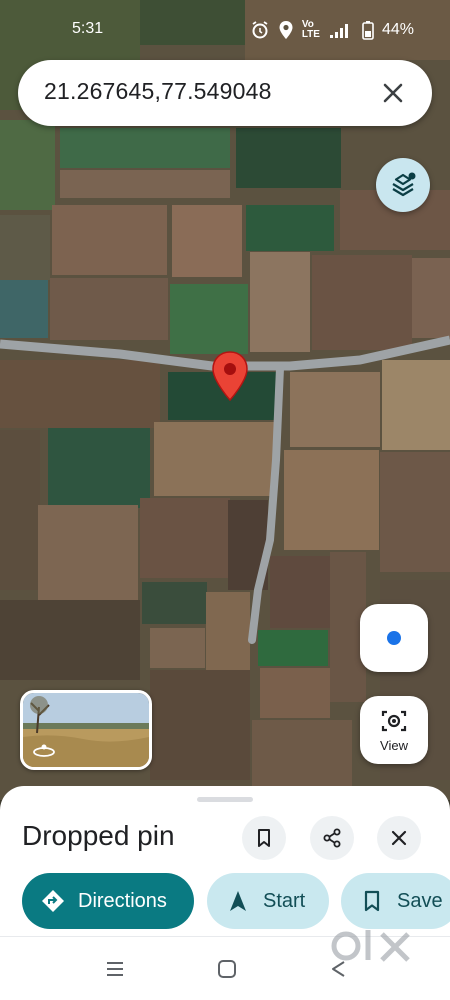 The height and width of the screenshot is (1000, 450). I want to click on location-dot-icon, so click(394, 638).